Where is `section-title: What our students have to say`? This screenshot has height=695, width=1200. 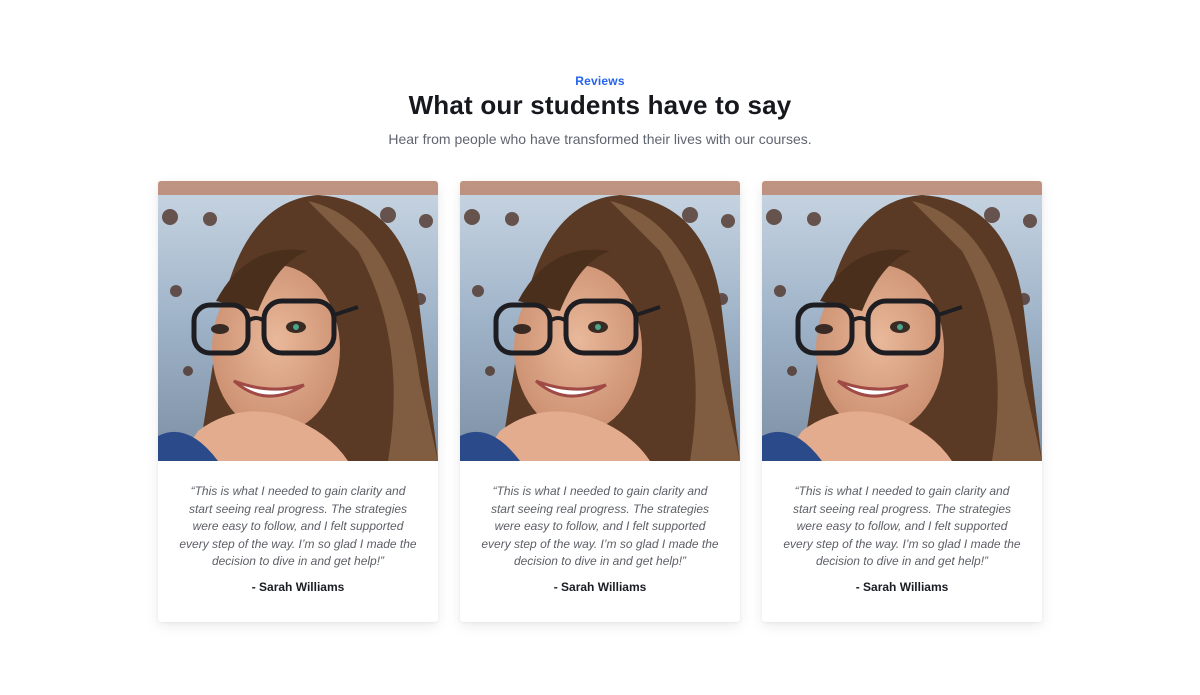 section-title: What our students have to say is located at coordinates (600, 105).